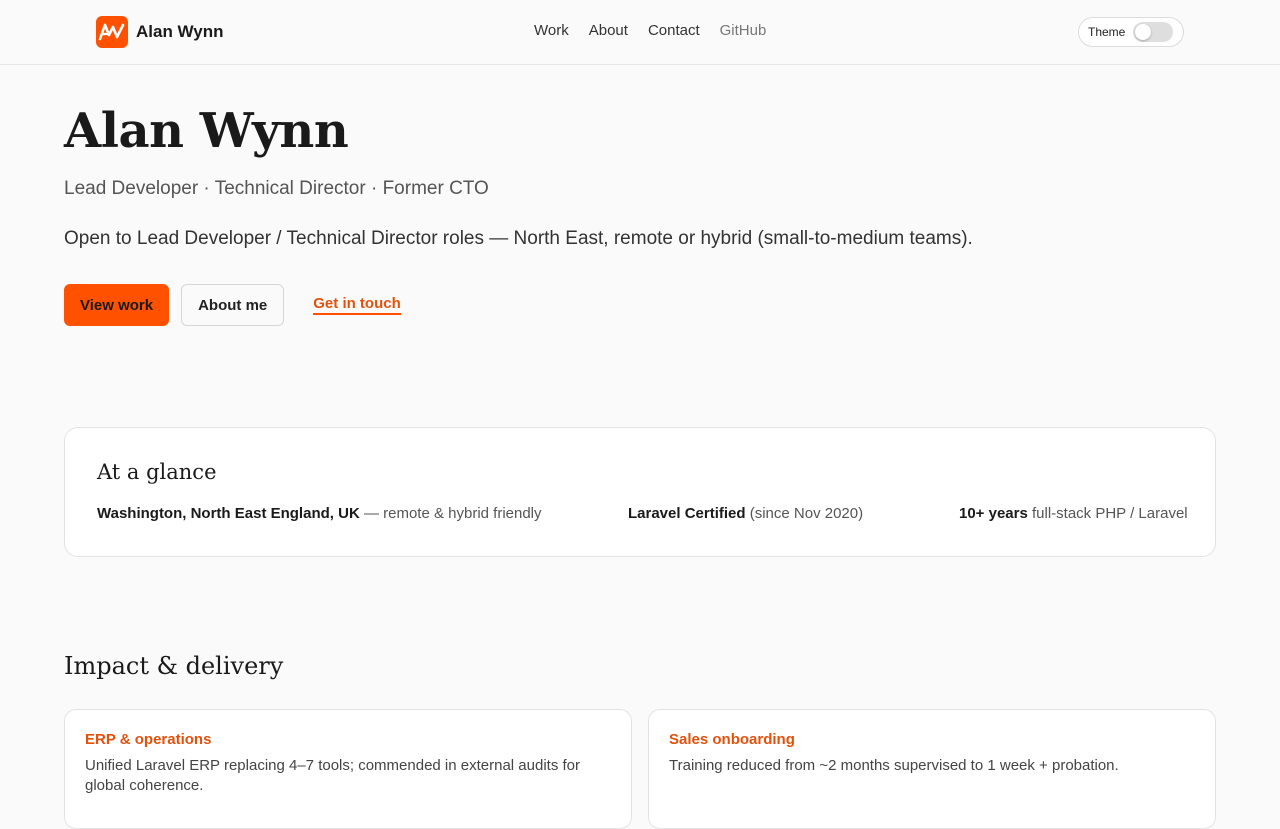  What do you see at coordinates (206, 131) in the screenshot?
I see `hero-name: Alan Wynn` at bounding box center [206, 131].